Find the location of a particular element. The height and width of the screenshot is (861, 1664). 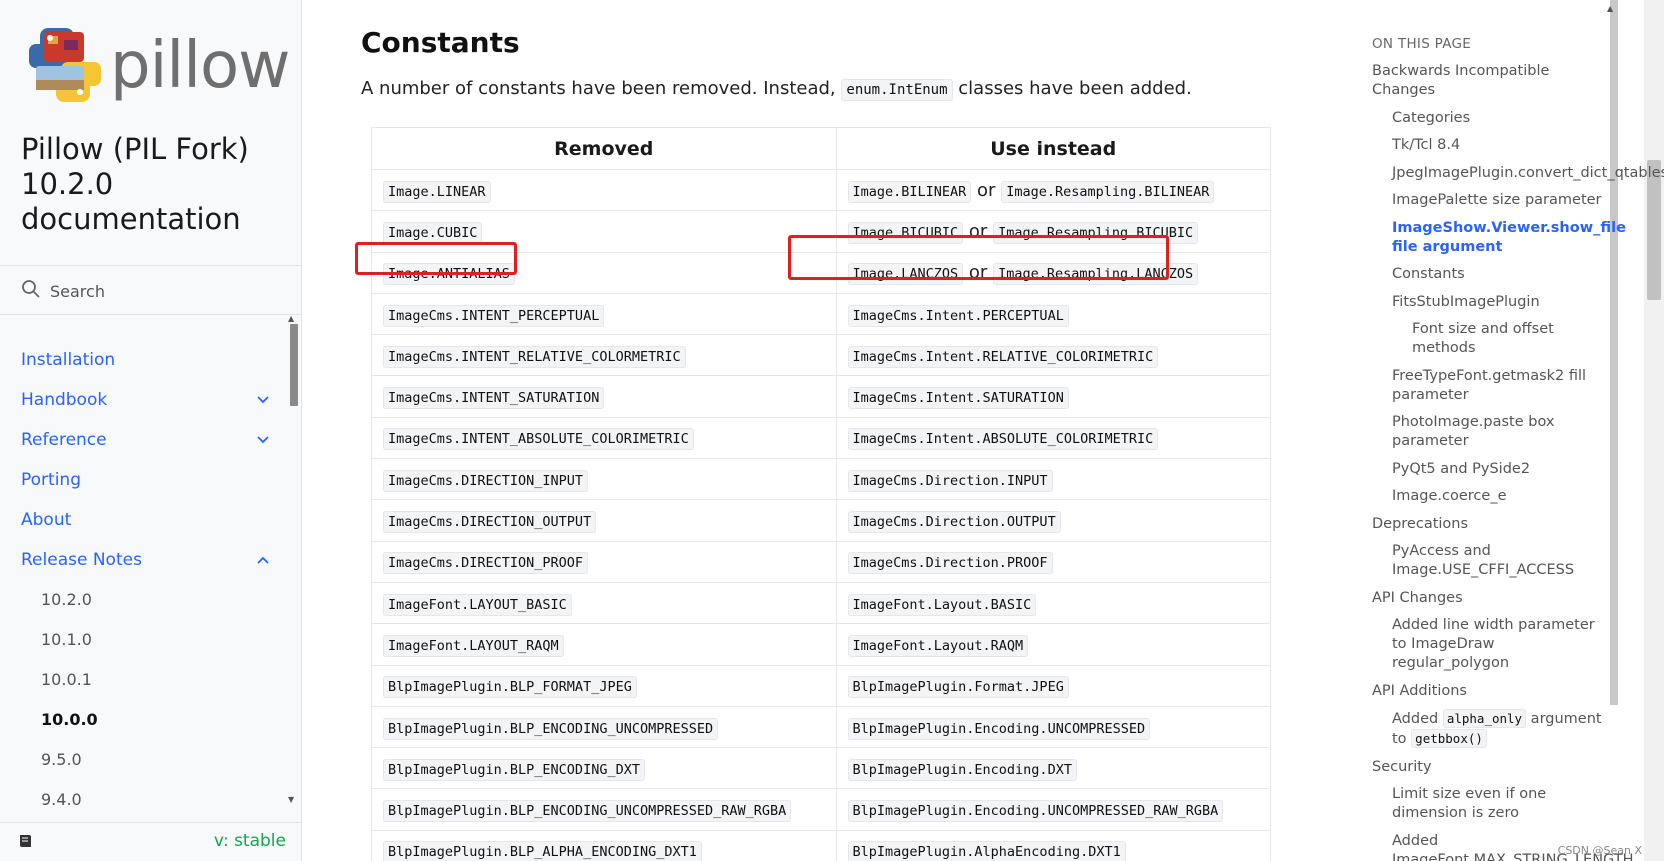

toc-item: Added alpha_only argument to getbbox() is located at coordinates (1487, 729).